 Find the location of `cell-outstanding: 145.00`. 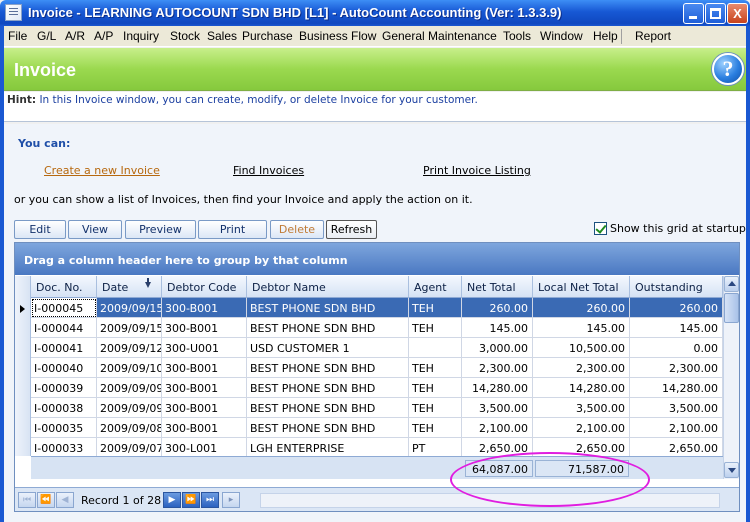

cell-outstanding: 145.00 is located at coordinates (676, 328).